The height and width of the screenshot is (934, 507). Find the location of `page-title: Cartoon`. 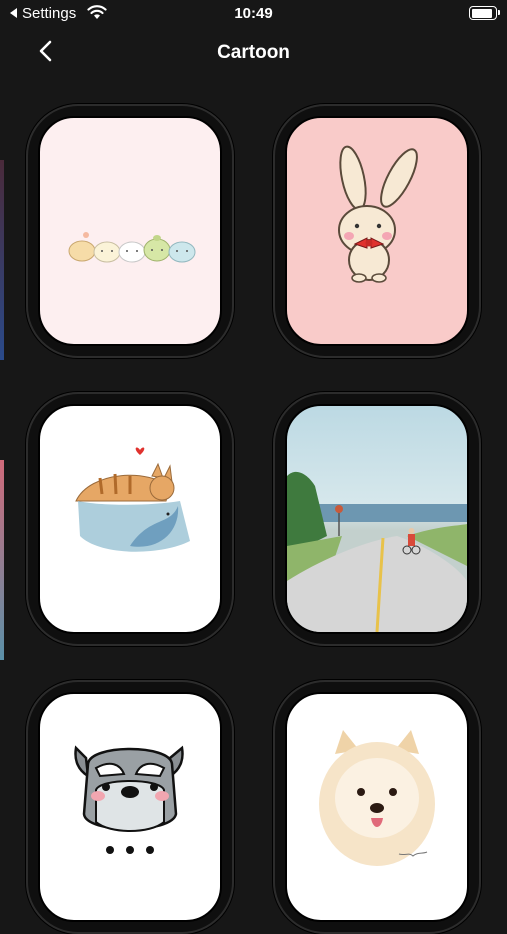

page-title: Cartoon is located at coordinates (253, 52).